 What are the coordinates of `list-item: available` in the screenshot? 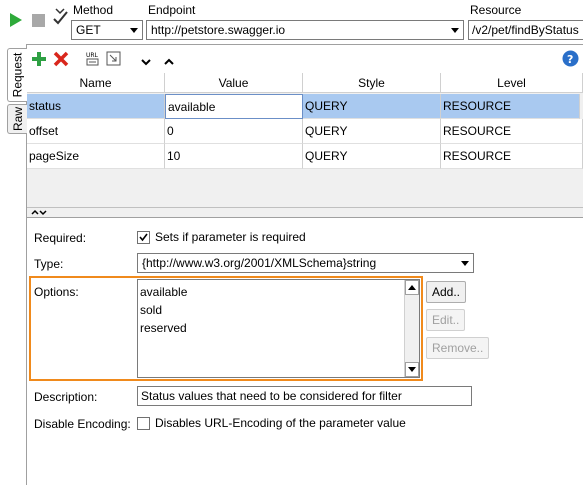 It's located at (163, 292).